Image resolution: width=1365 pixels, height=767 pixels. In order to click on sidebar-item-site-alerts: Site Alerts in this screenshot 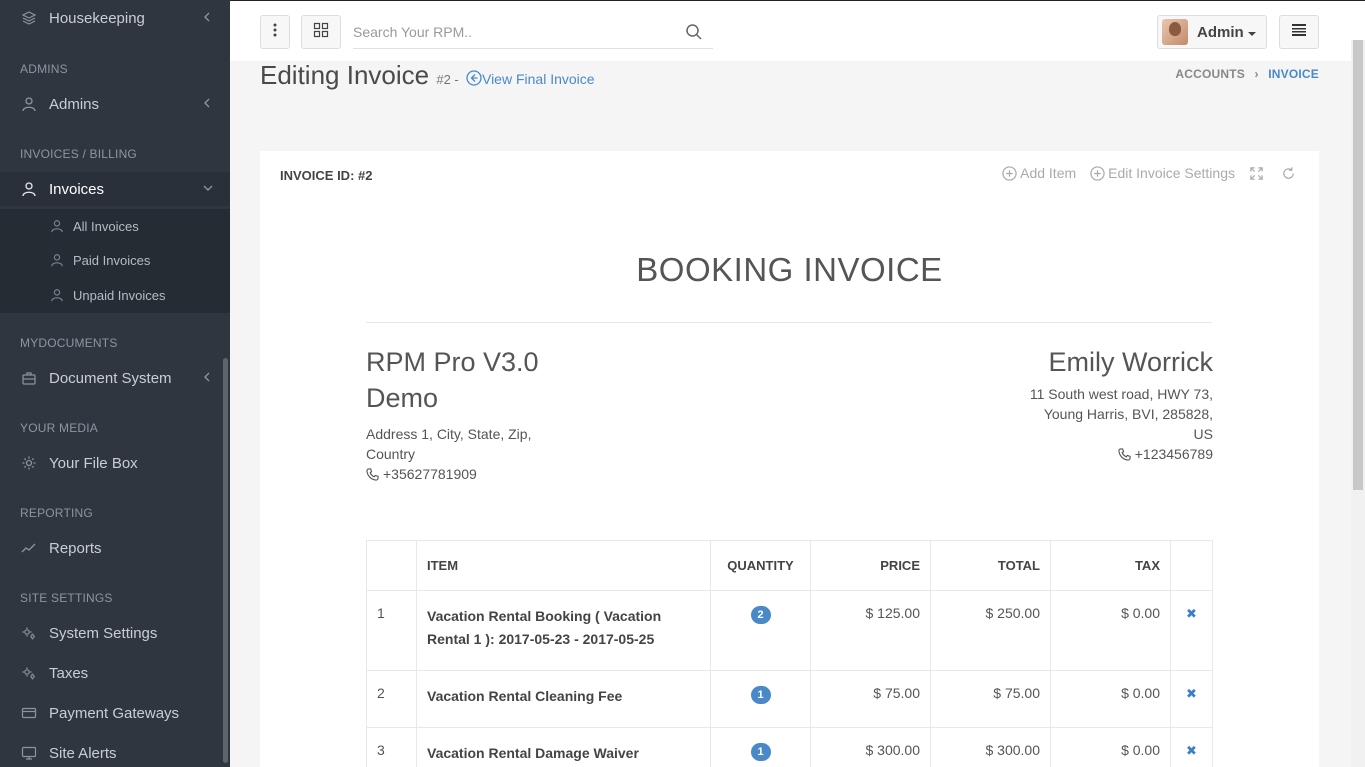, I will do `click(115, 751)`.